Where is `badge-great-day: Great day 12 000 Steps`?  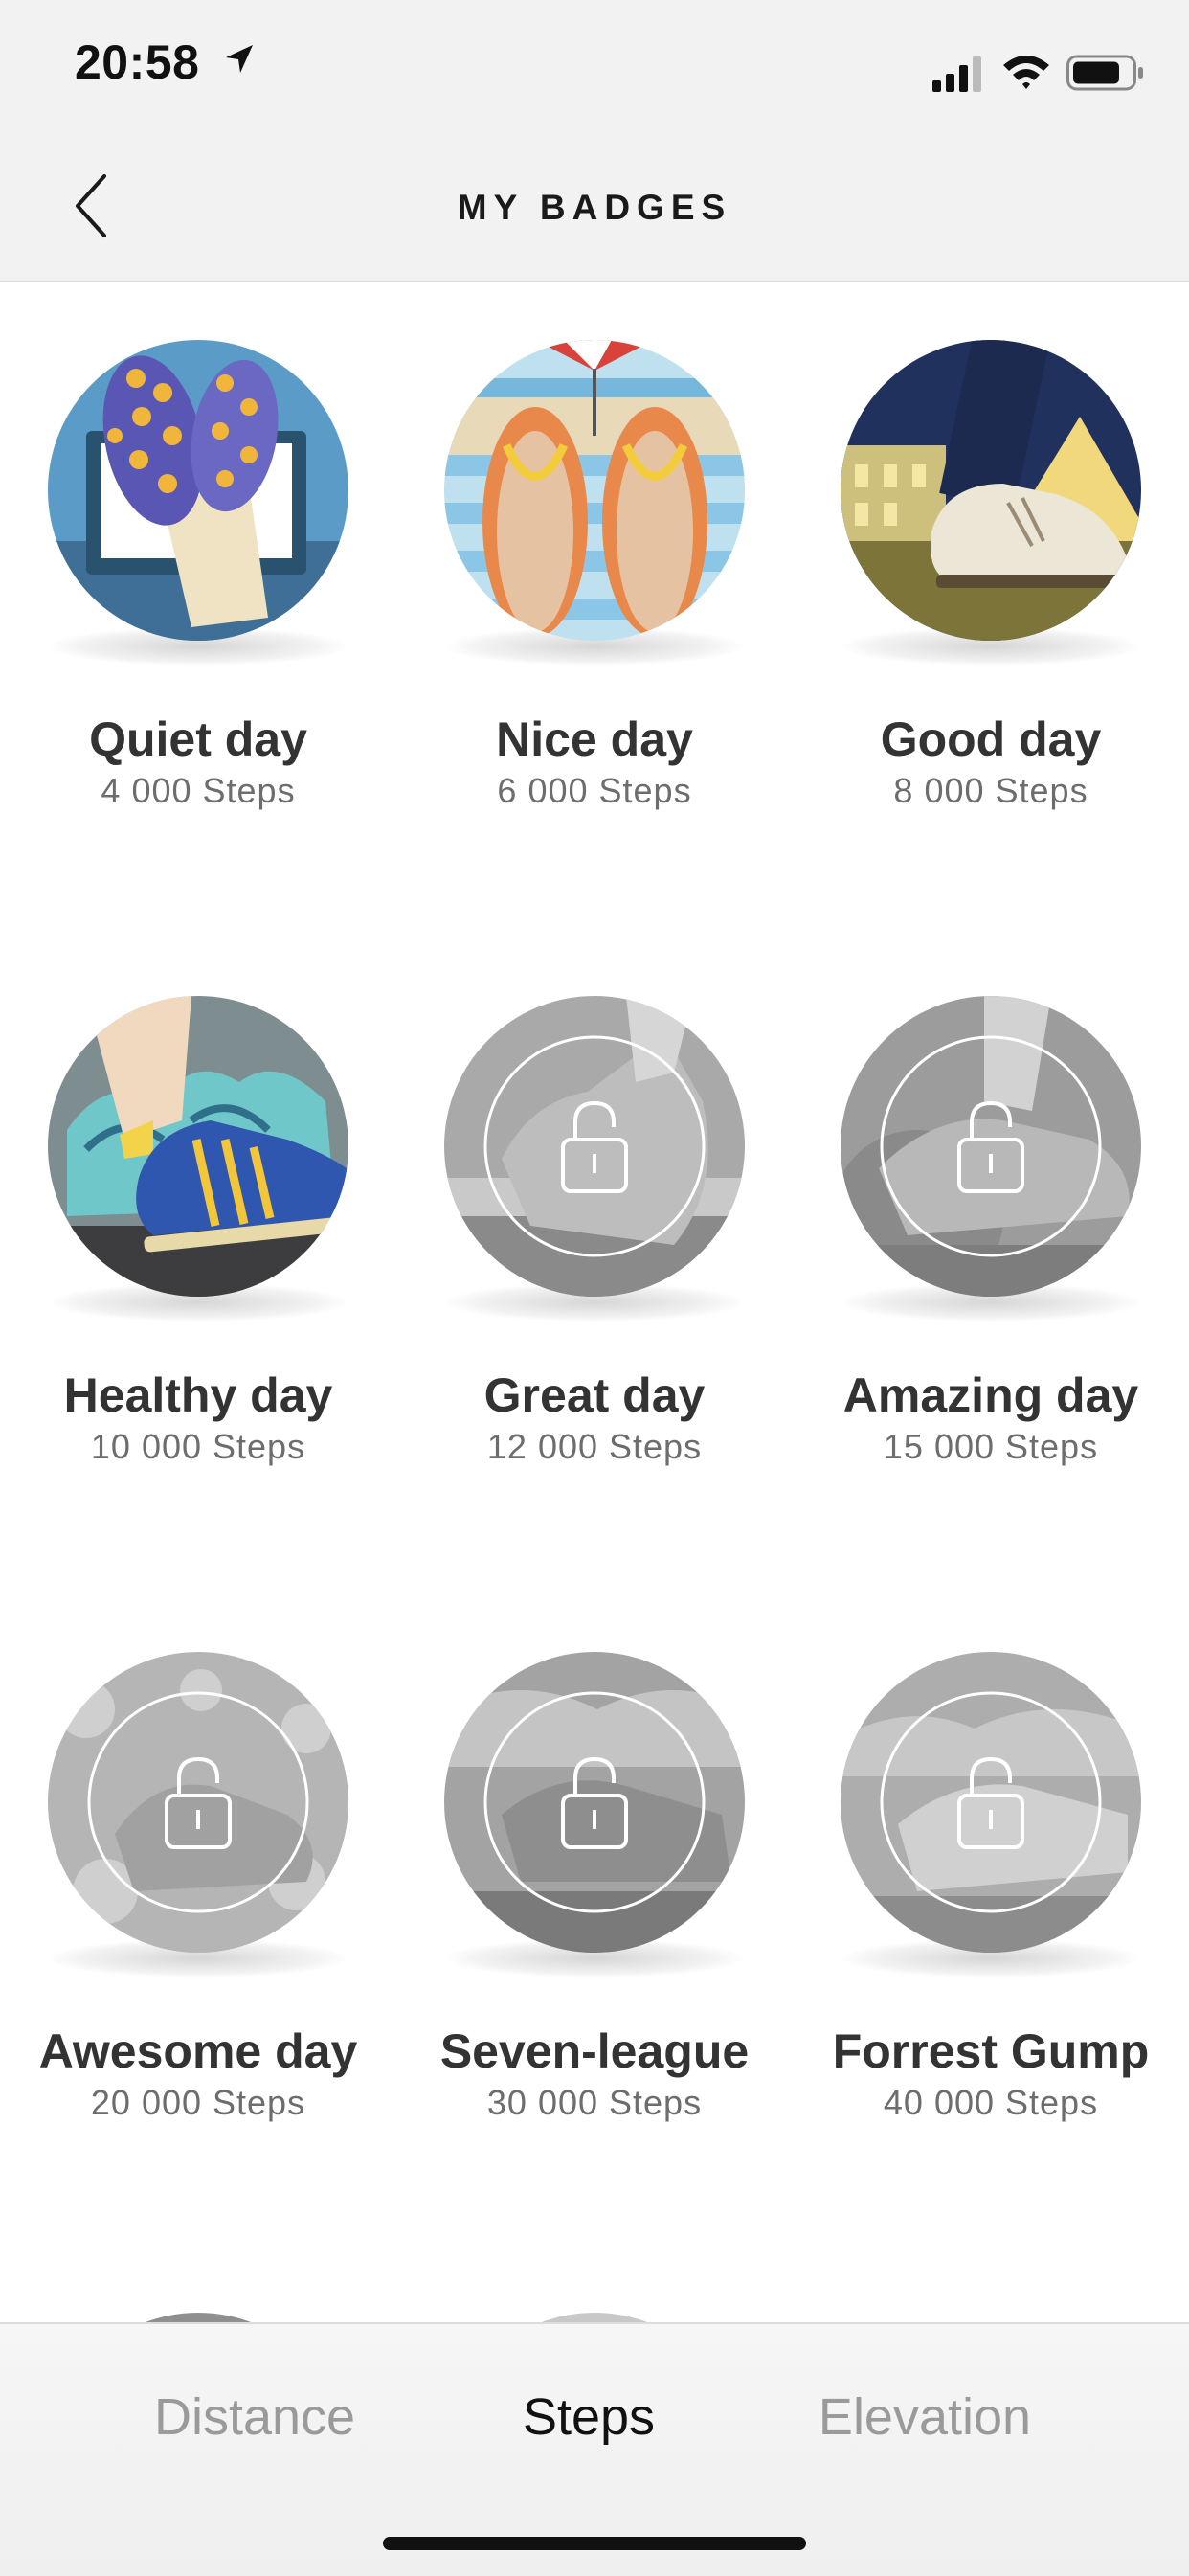
badge-great-day: Great day 12 000 Steps is located at coordinates (594, 1244).